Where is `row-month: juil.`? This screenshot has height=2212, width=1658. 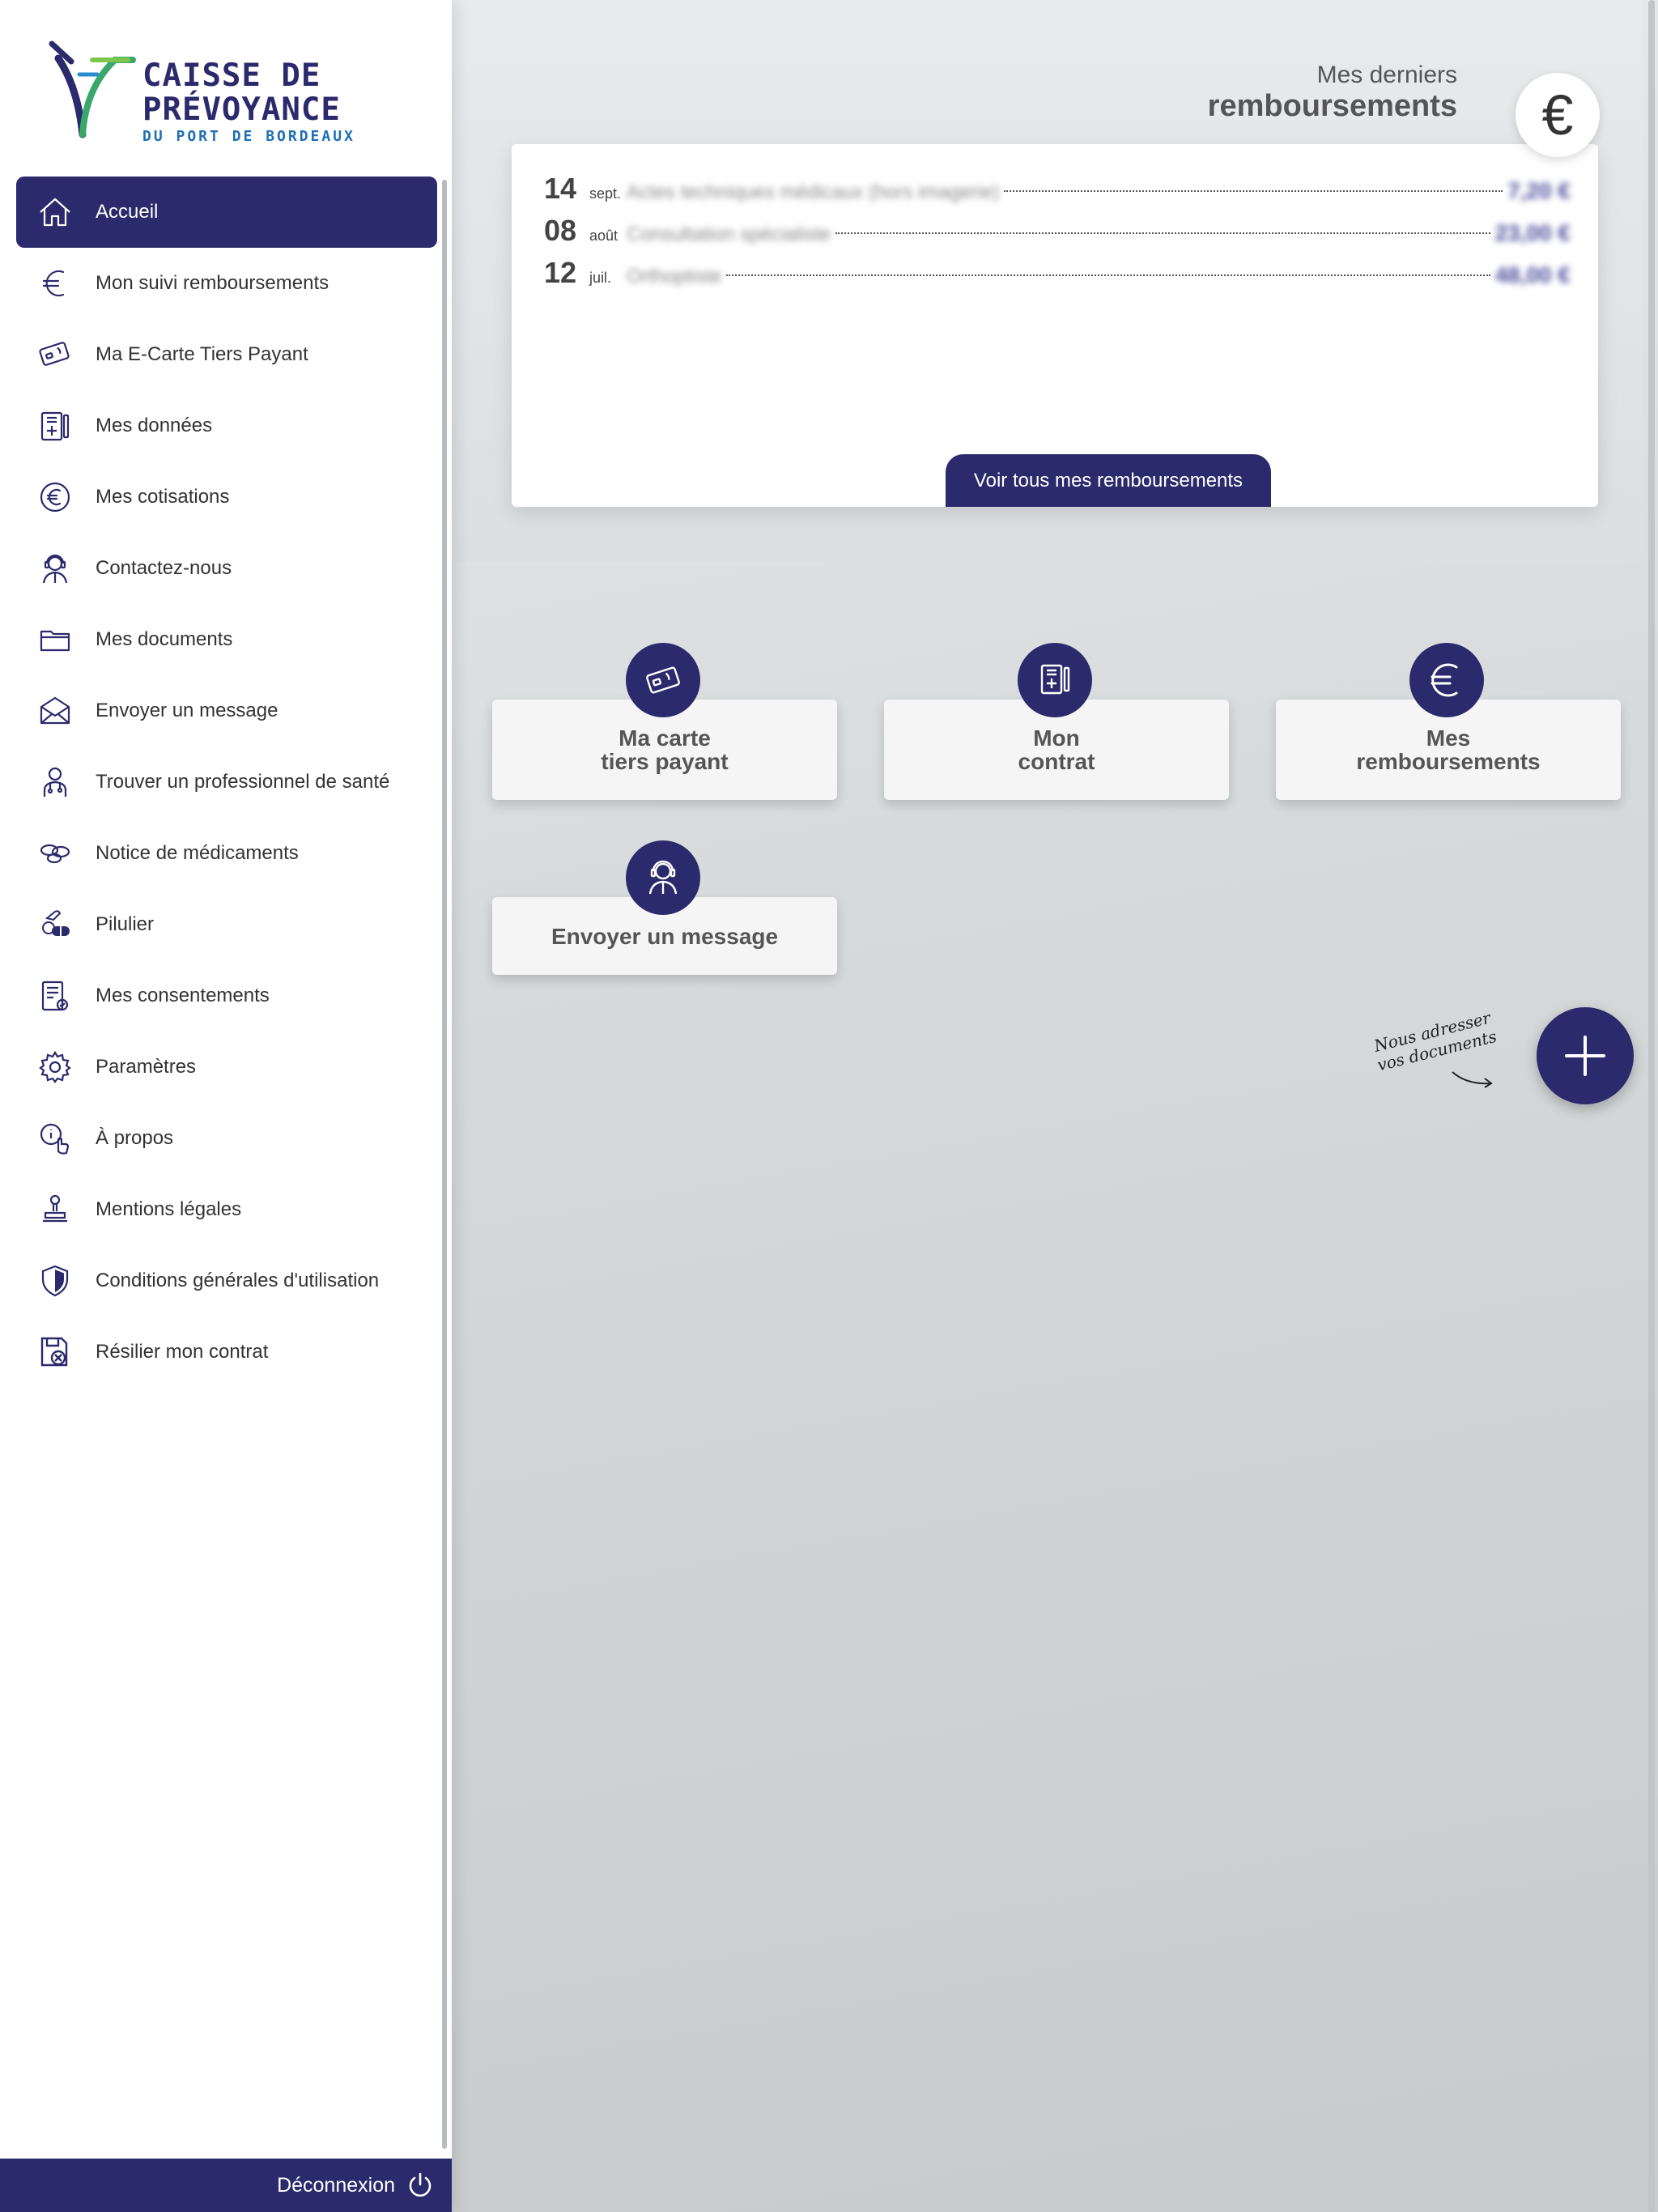
row-month: juil. is located at coordinates (600, 278).